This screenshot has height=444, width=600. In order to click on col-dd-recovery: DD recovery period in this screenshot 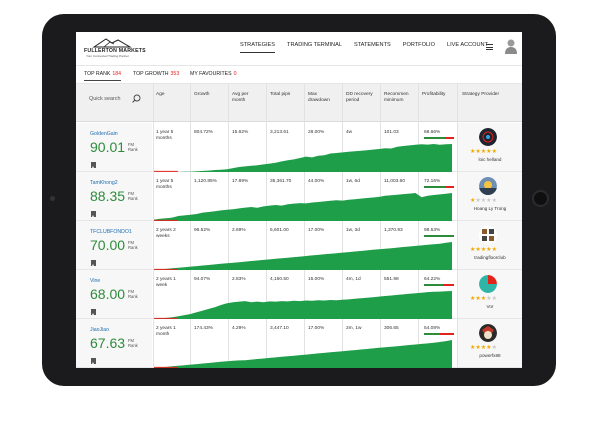, I will do `click(363, 98)`.